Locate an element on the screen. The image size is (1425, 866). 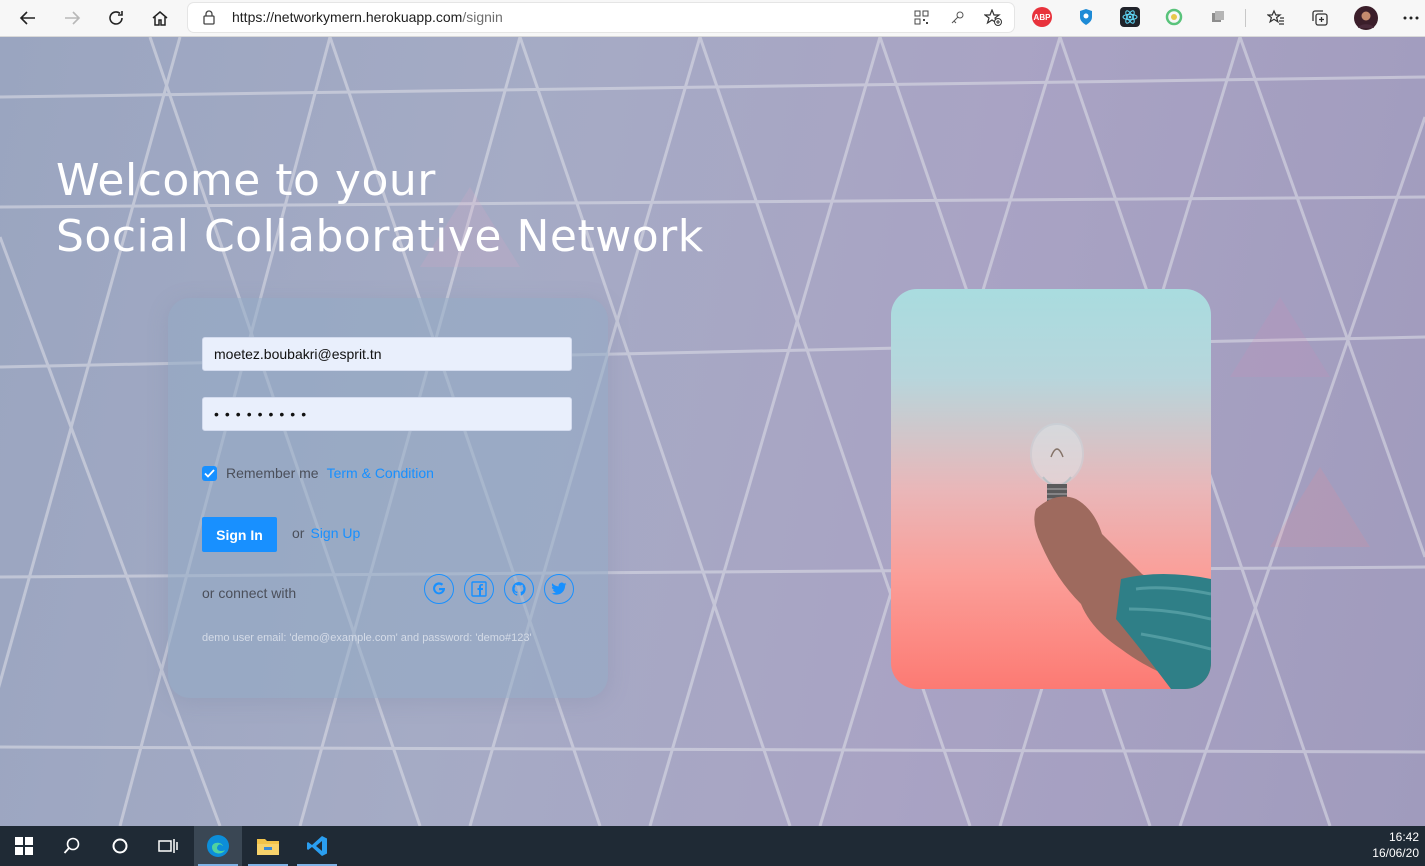
email-field: moetez.boubakri@esprit.tn is located at coordinates (387, 354).